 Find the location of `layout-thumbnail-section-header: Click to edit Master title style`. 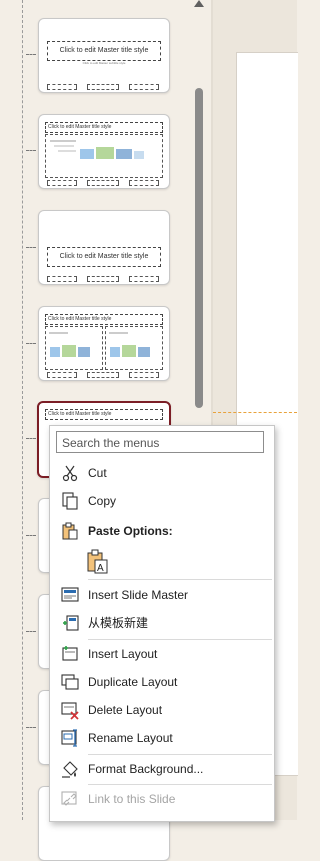

layout-thumbnail-section-header: Click to edit Master title style is located at coordinates (104, 247).